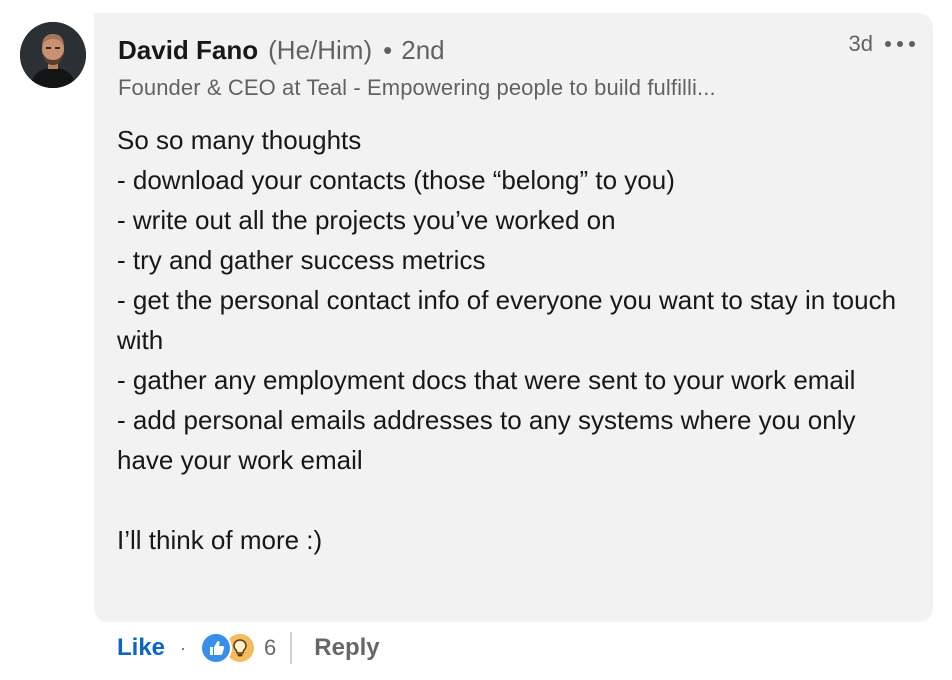  Describe the element at coordinates (860, 43) in the screenshot. I see `comment-timestamp: 3d` at that location.